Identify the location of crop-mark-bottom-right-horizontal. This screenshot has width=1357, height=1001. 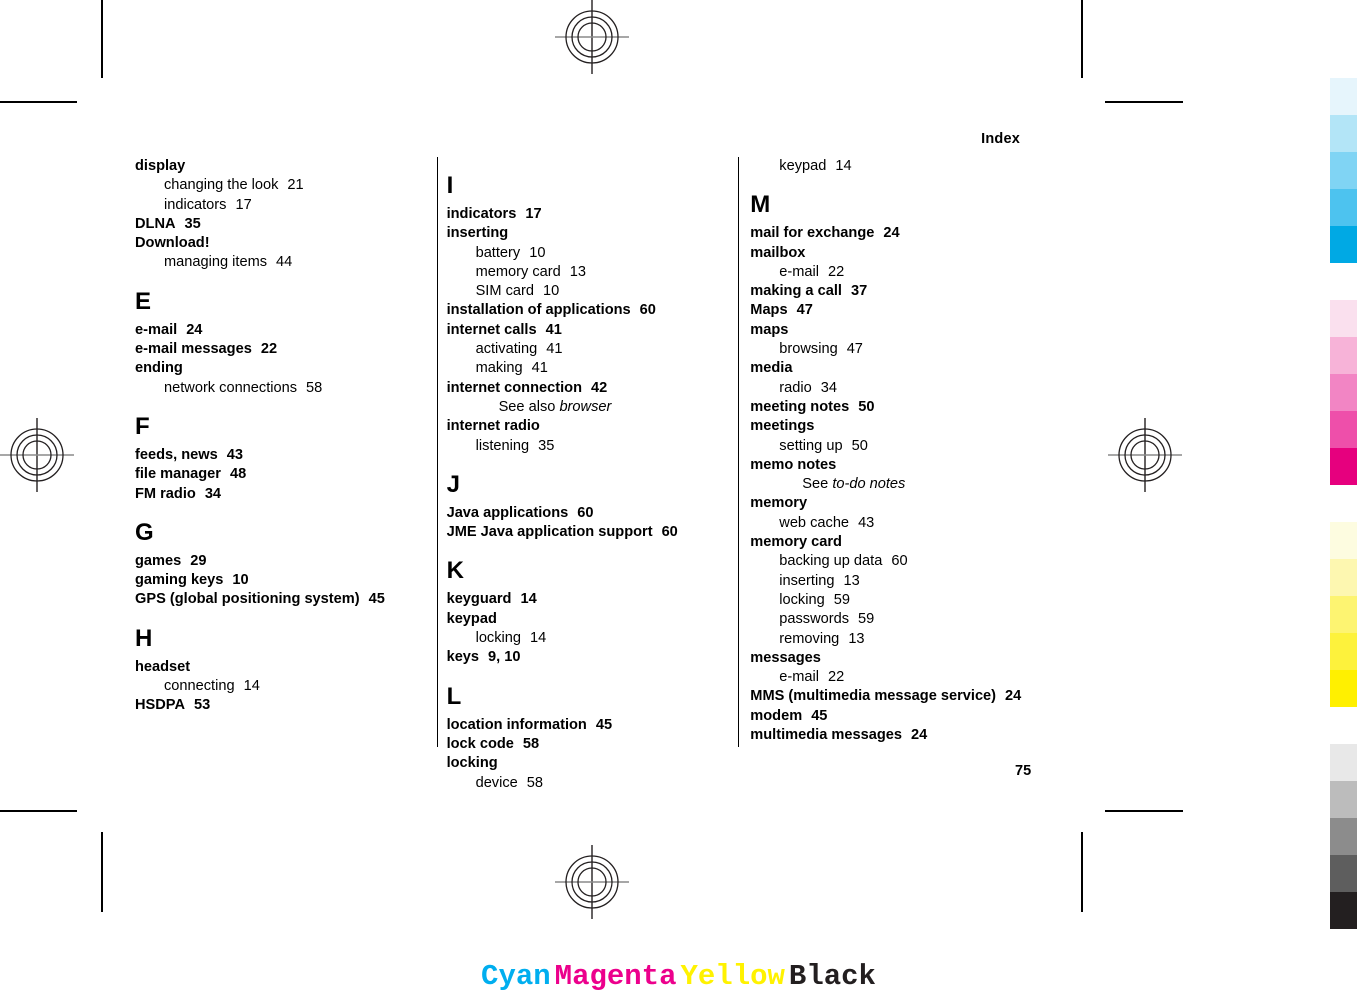
(1144, 811).